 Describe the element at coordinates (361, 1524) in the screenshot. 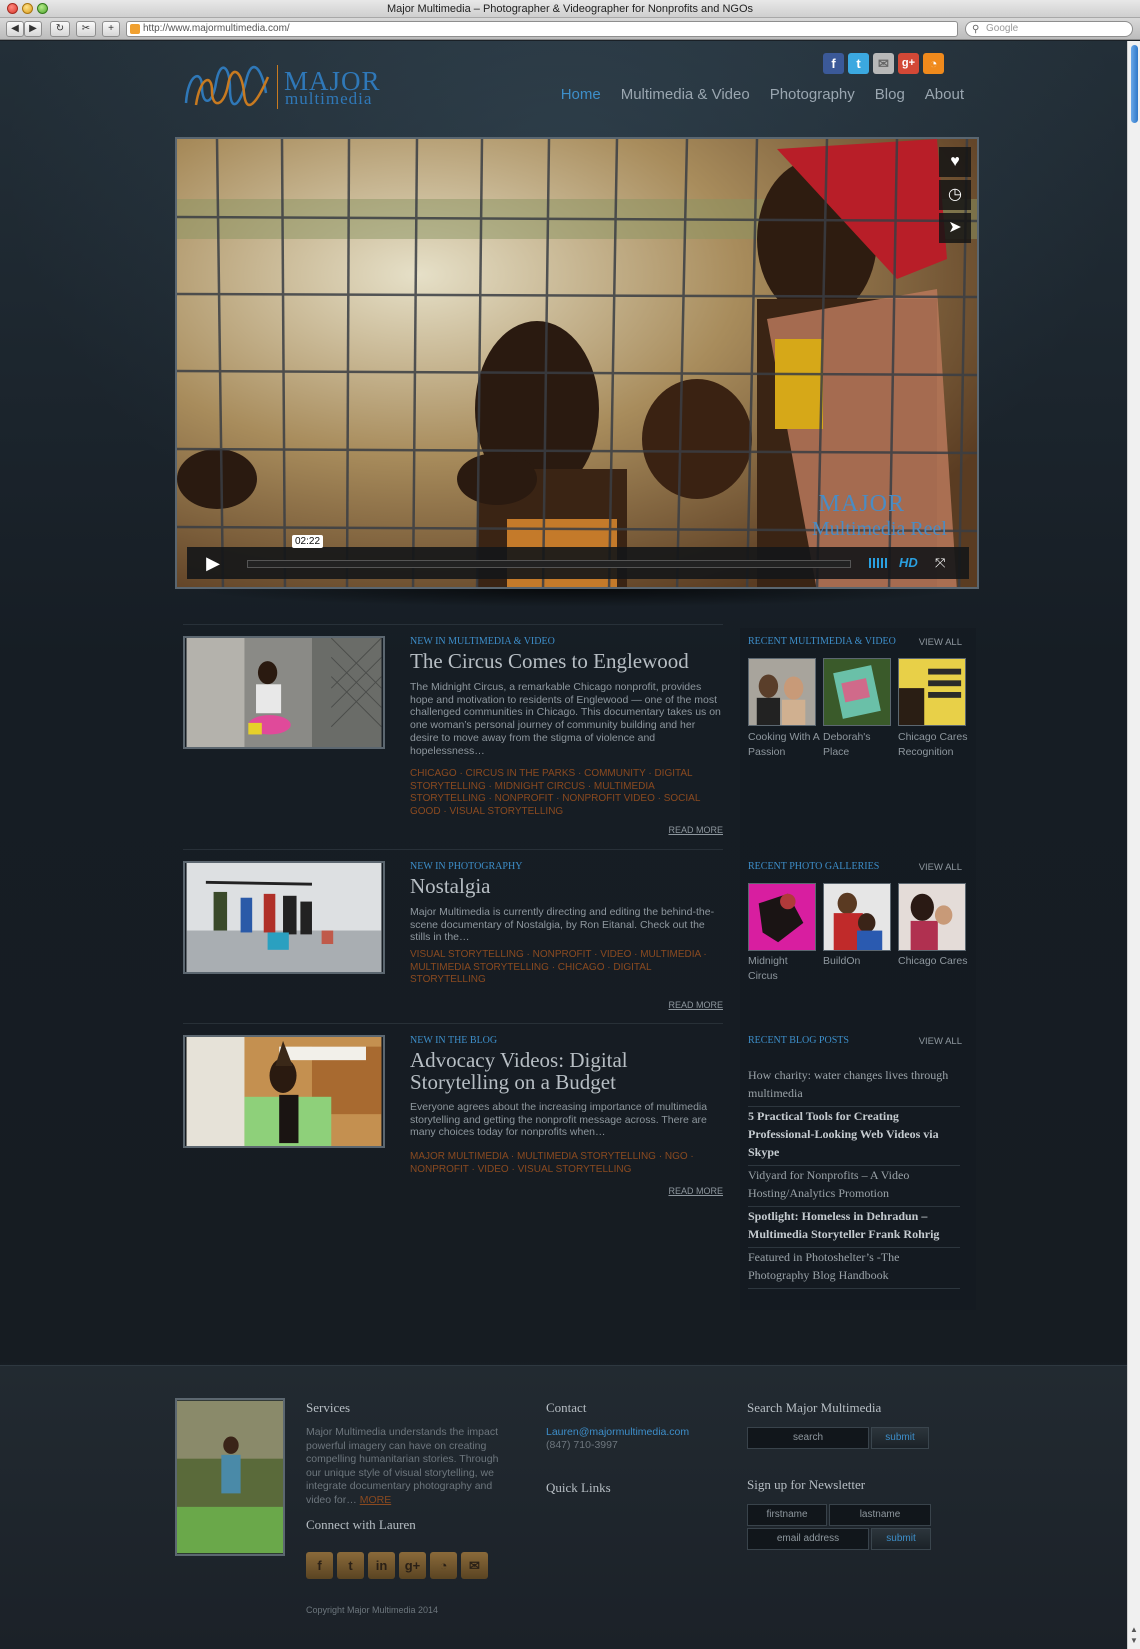

I see `connect-heading: Connect with Lauren` at that location.